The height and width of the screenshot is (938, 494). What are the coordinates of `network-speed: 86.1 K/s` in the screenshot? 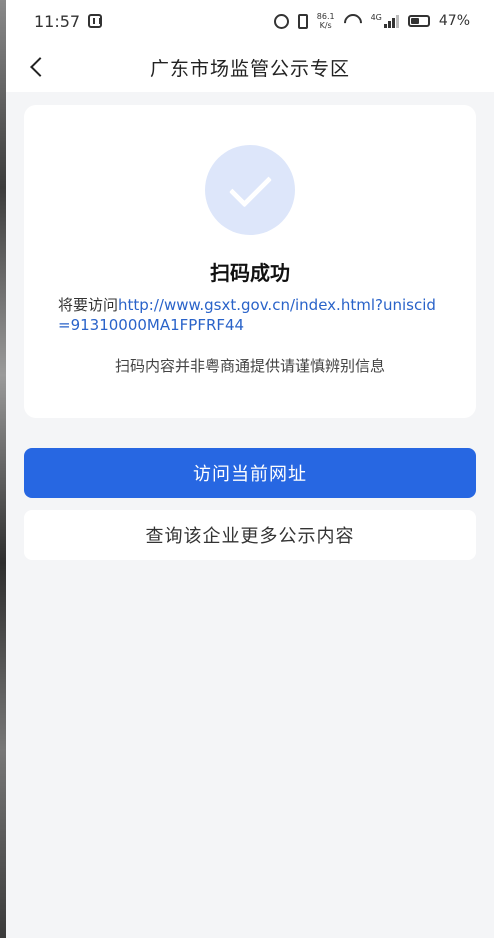 It's located at (326, 21).